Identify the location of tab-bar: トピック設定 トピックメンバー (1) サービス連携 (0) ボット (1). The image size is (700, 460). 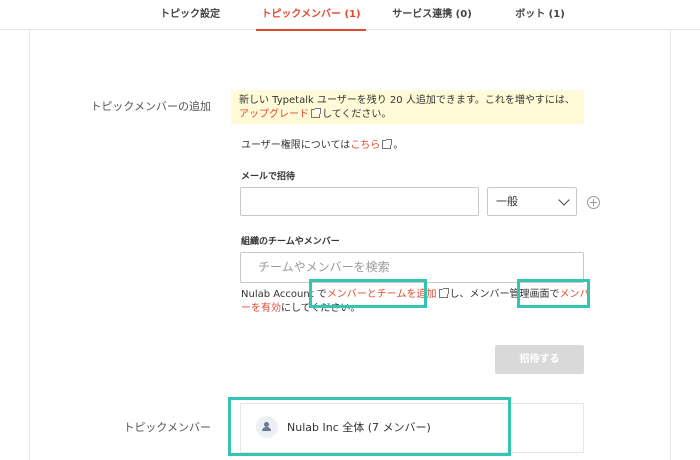
(350, 15).